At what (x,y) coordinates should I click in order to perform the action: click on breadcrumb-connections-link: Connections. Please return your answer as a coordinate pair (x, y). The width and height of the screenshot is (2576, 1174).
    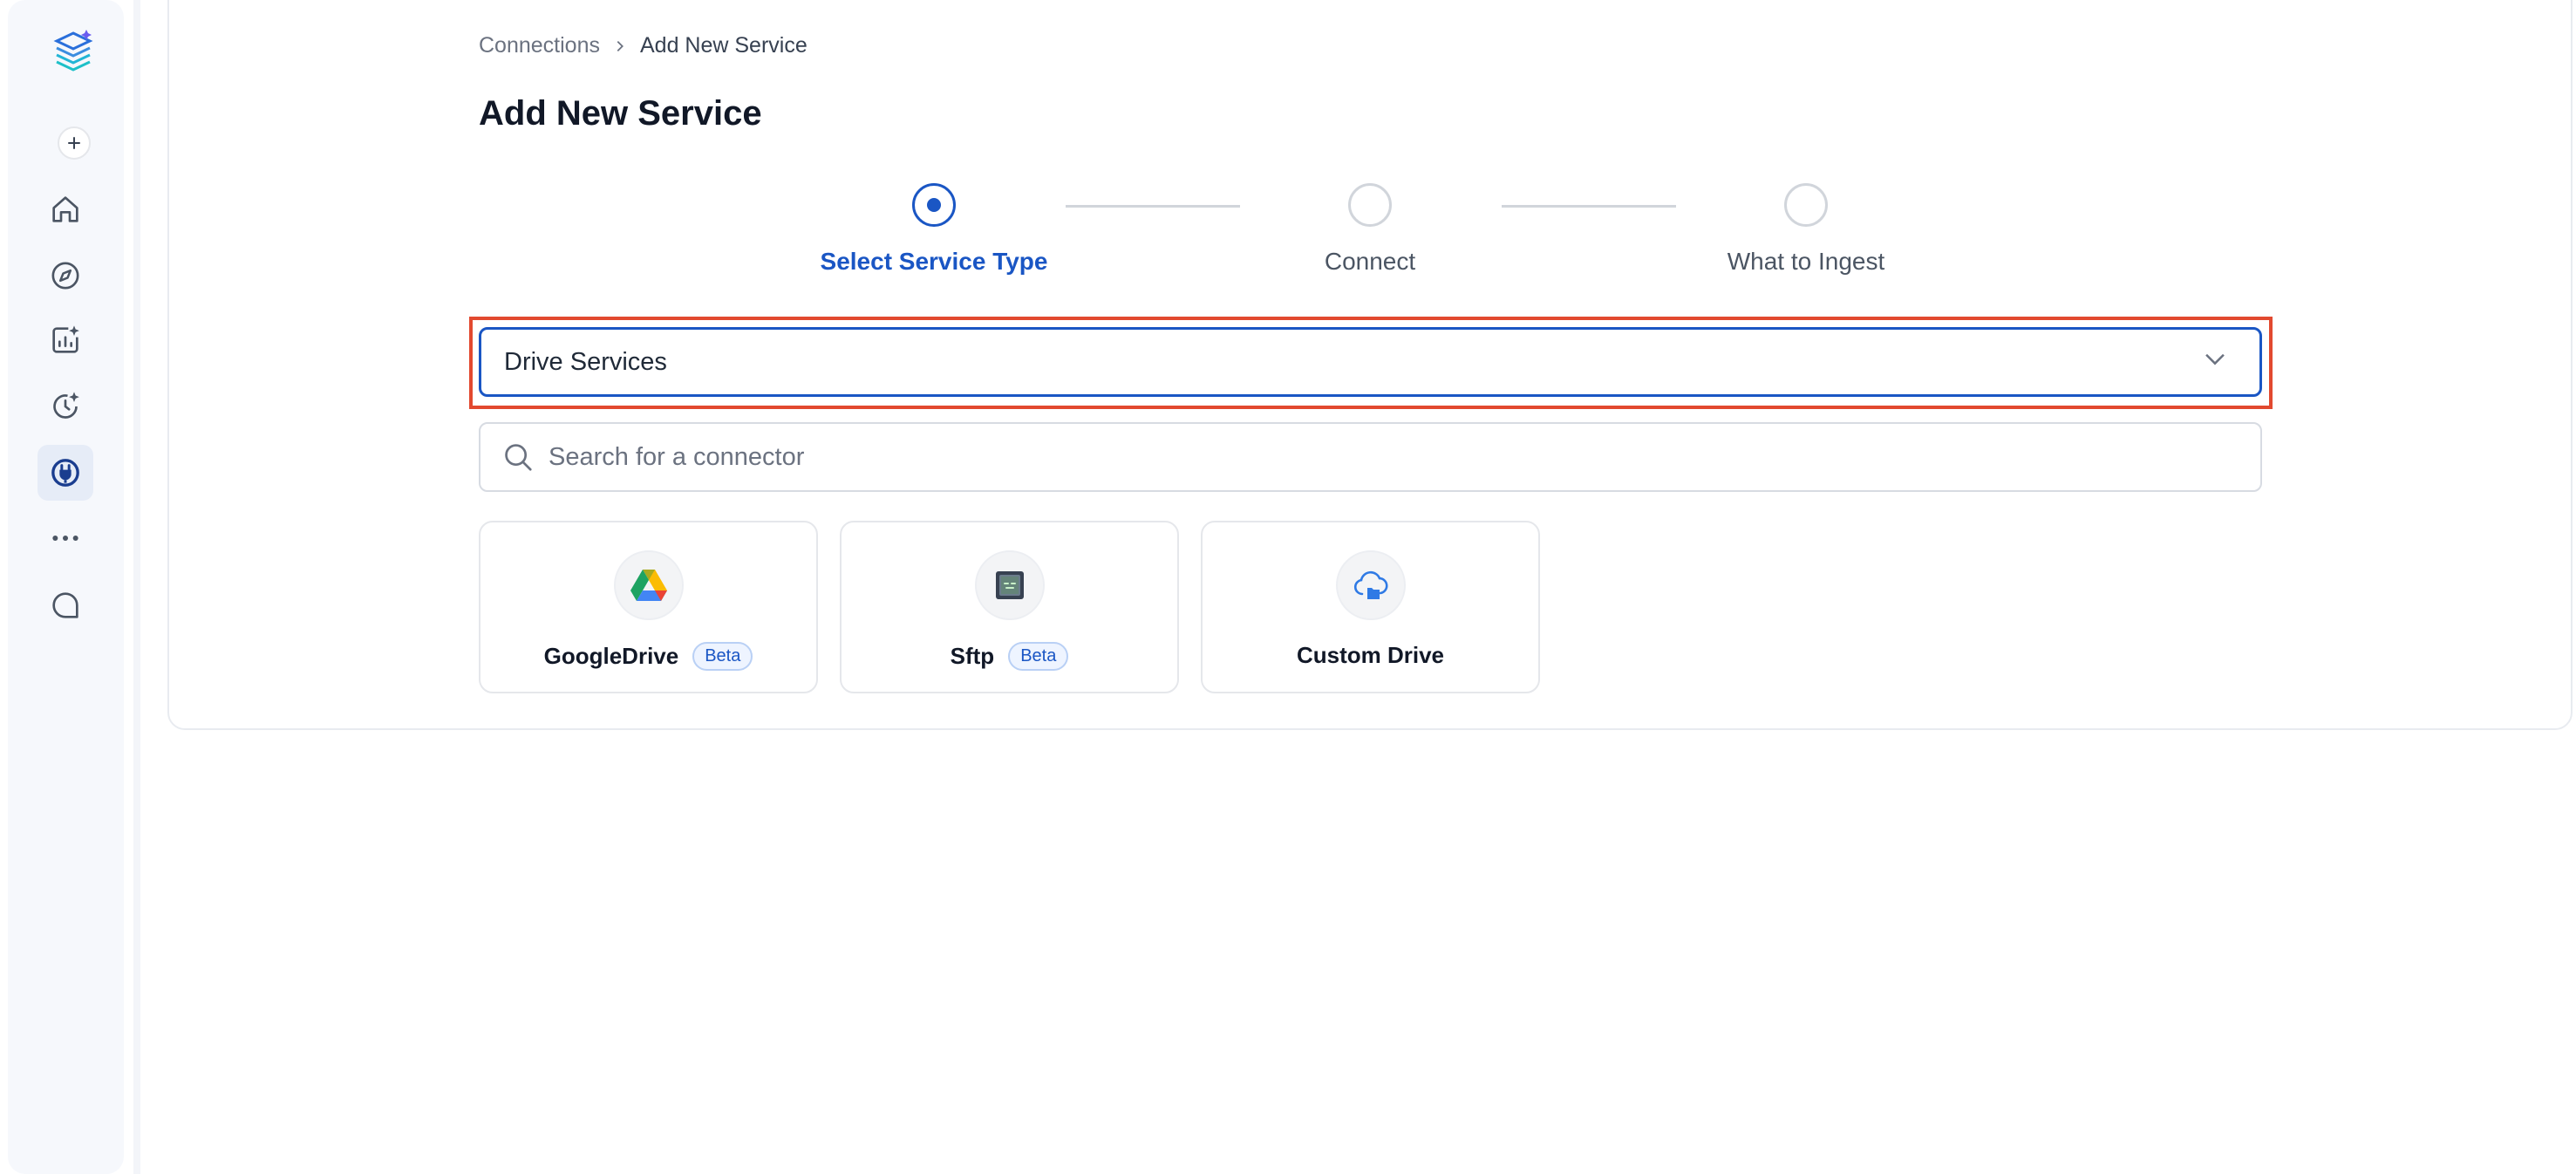
    Looking at the image, I should click on (539, 45).